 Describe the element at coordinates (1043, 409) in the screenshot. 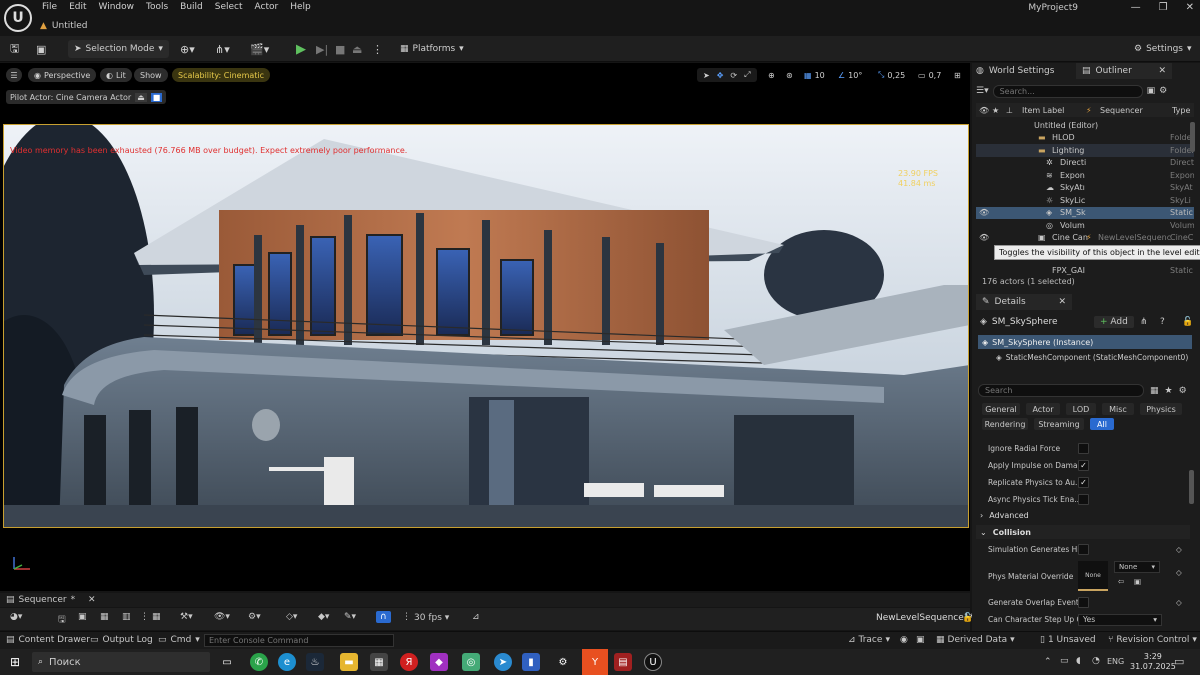

I see `filter-actor: Actor` at that location.